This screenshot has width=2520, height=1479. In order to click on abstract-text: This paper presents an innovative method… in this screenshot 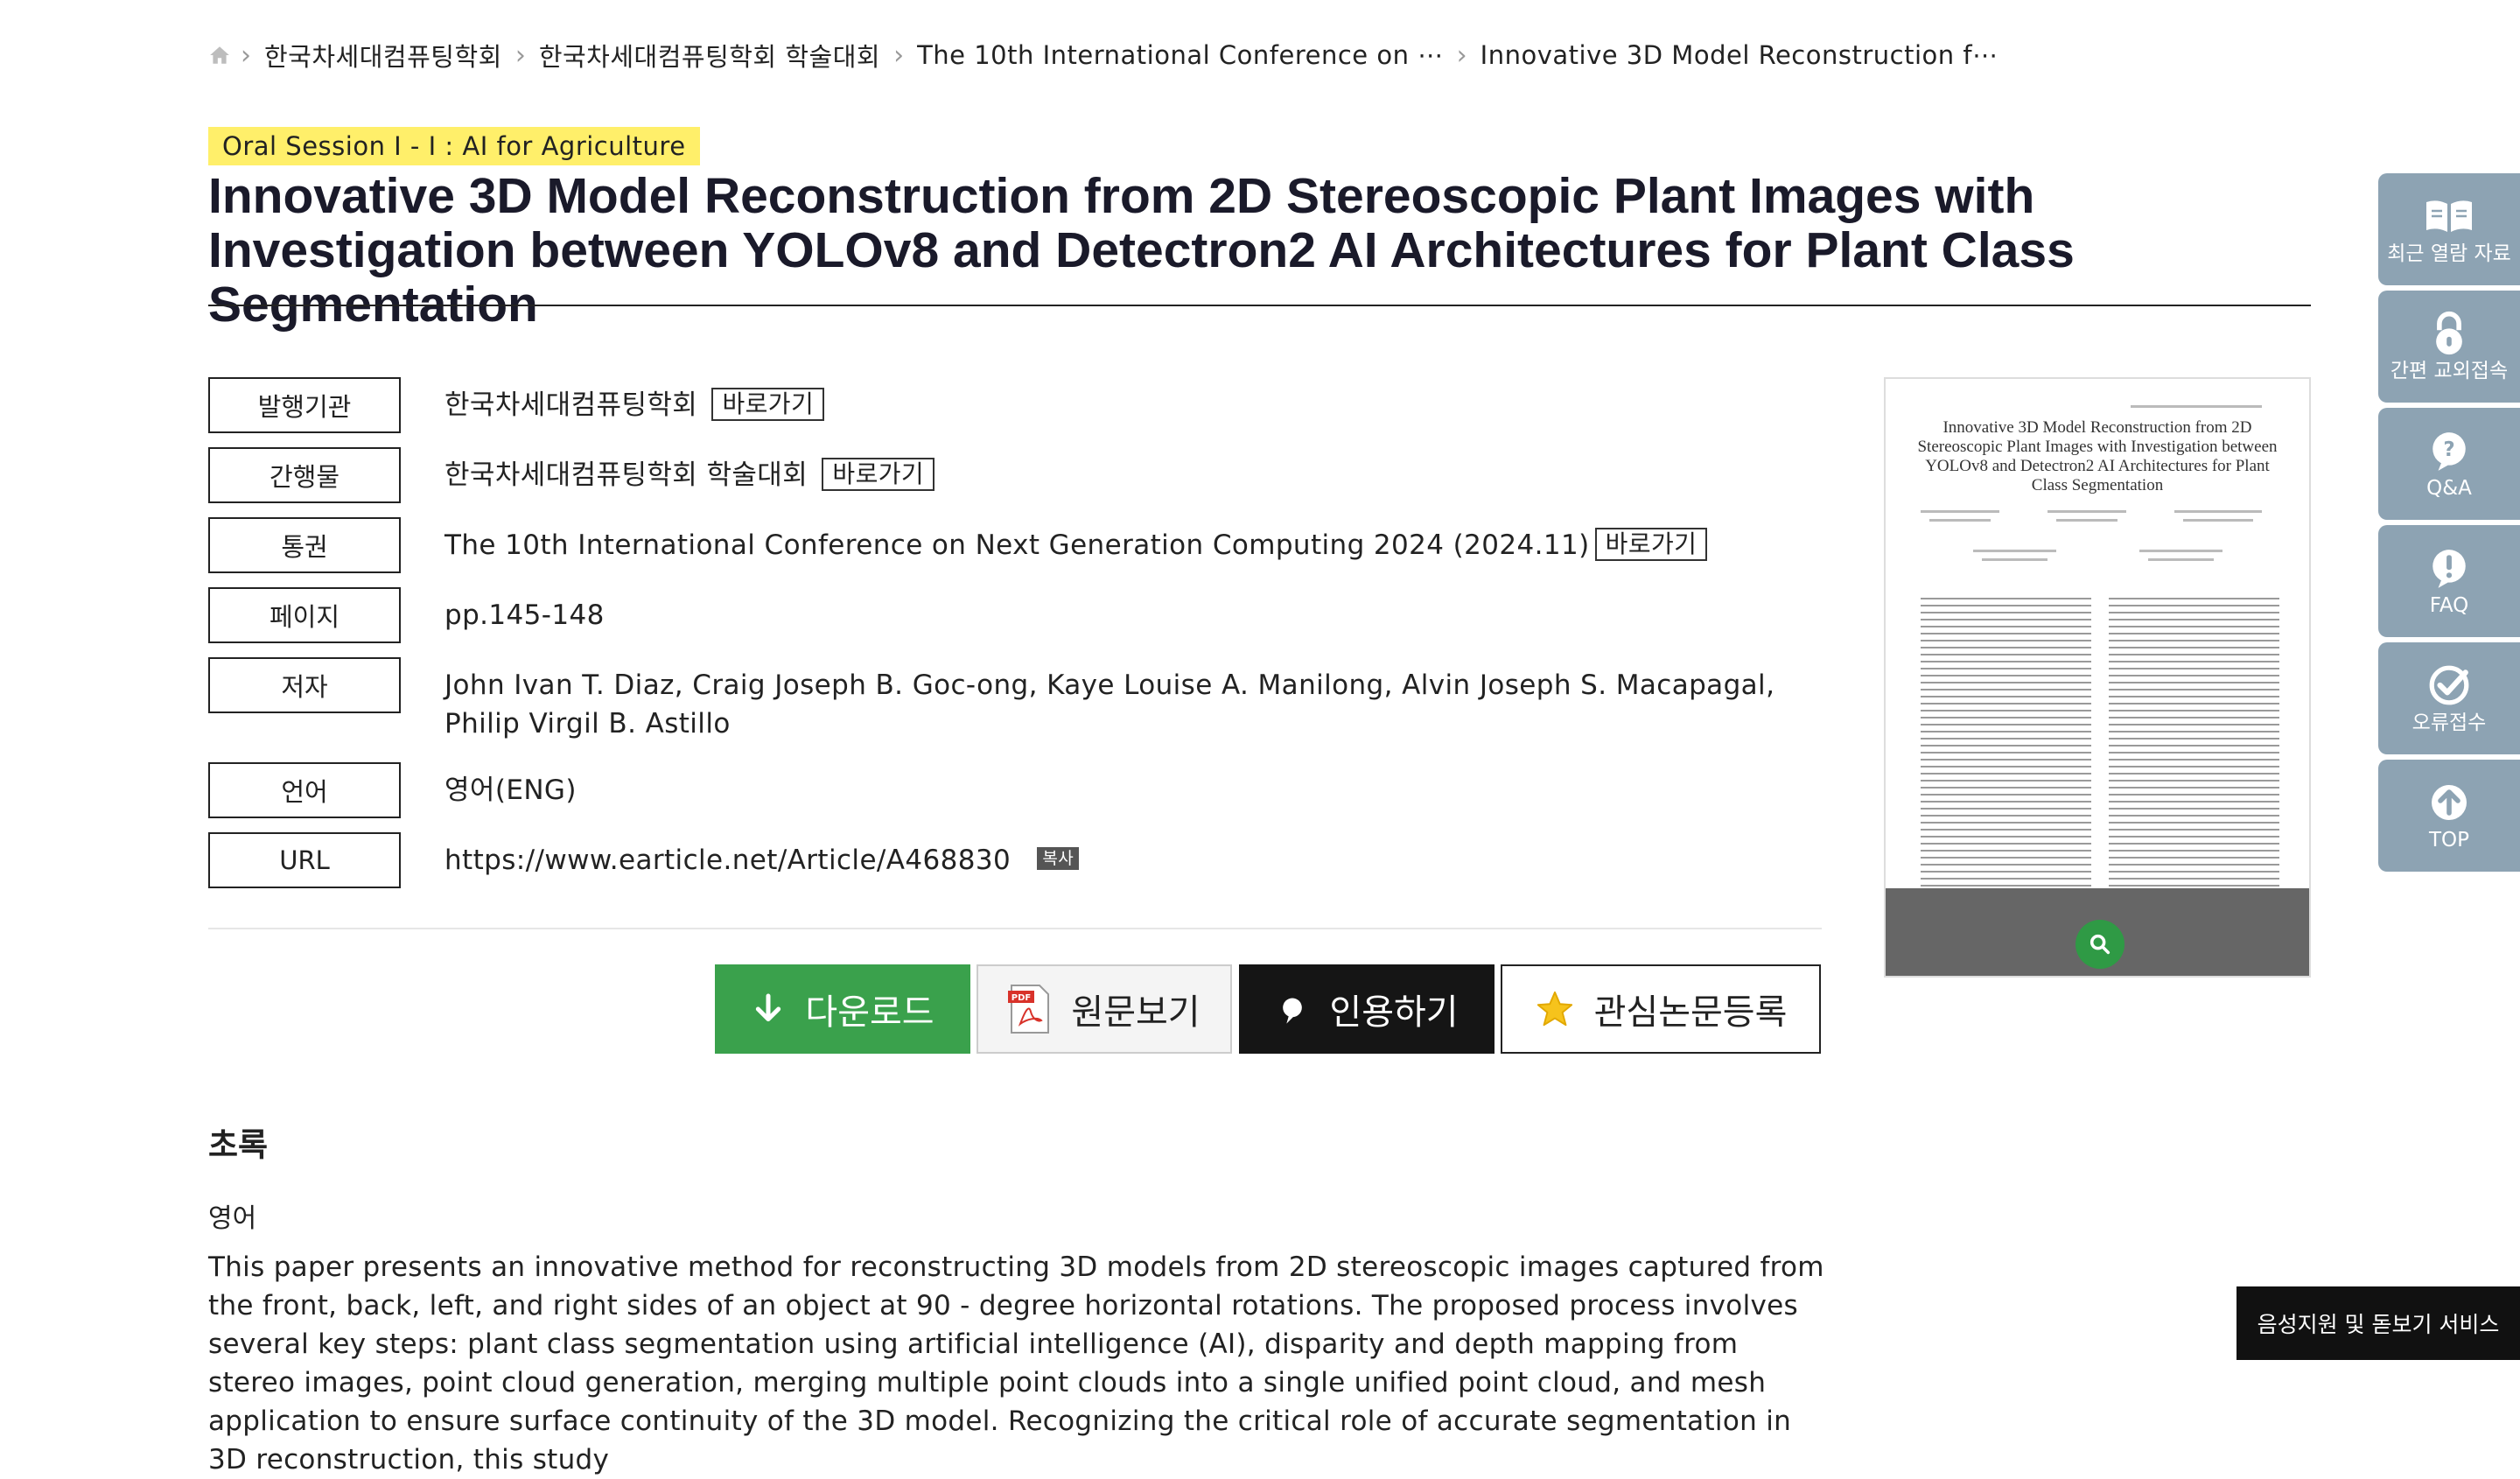, I will do `click(1016, 1363)`.